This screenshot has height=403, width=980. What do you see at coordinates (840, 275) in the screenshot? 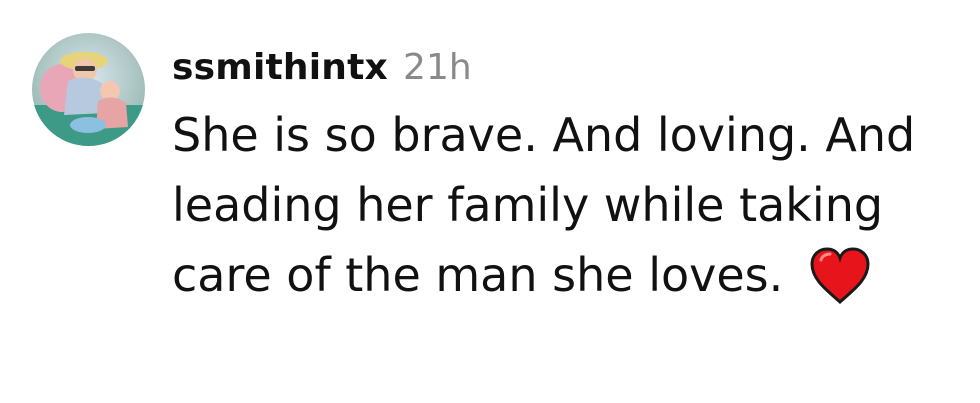
I see `red-heart-icon` at bounding box center [840, 275].